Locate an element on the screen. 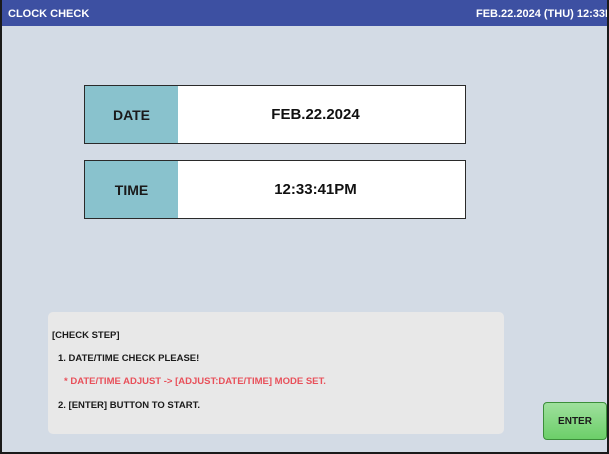 The width and height of the screenshot is (609, 454). screen-title: CLOCK CHECK is located at coordinates (49, 14).